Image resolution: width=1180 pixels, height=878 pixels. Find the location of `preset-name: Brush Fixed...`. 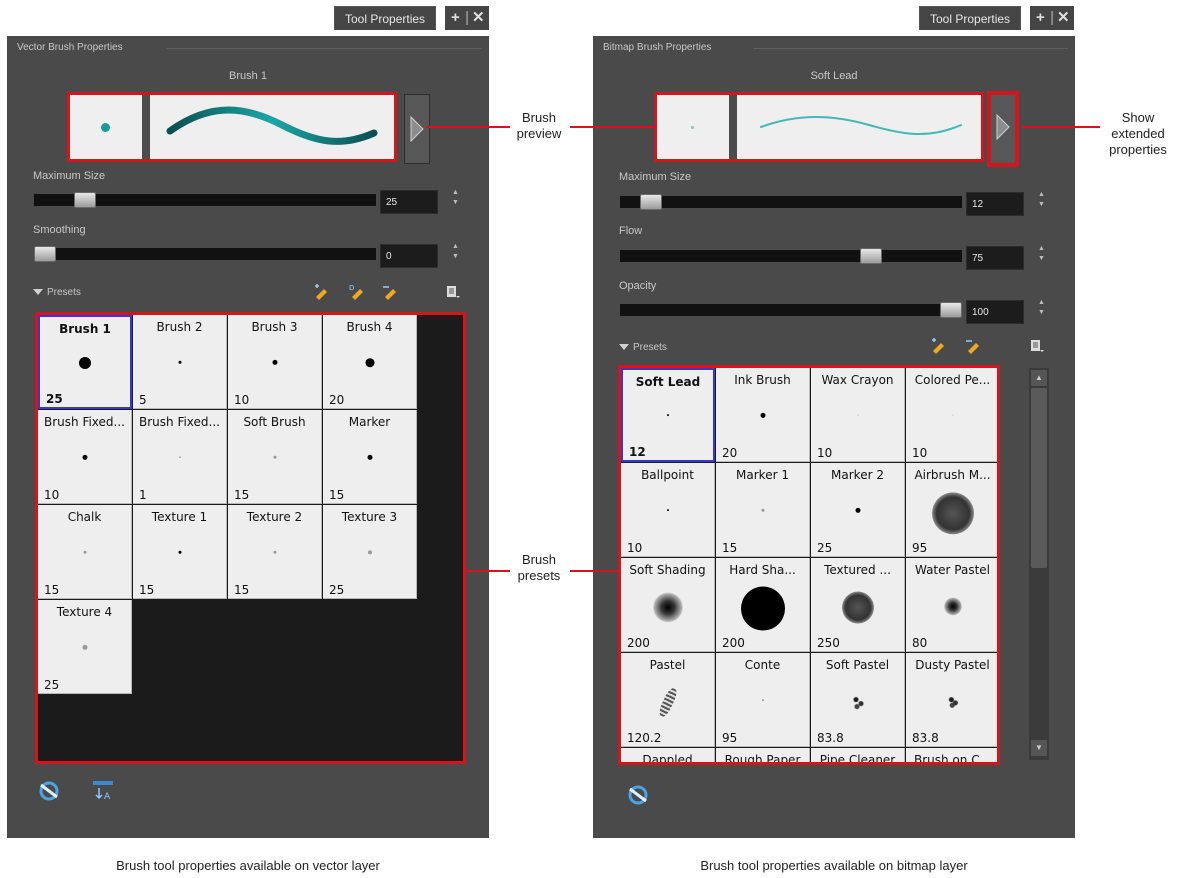

preset-name: Brush Fixed... is located at coordinates (84, 422).